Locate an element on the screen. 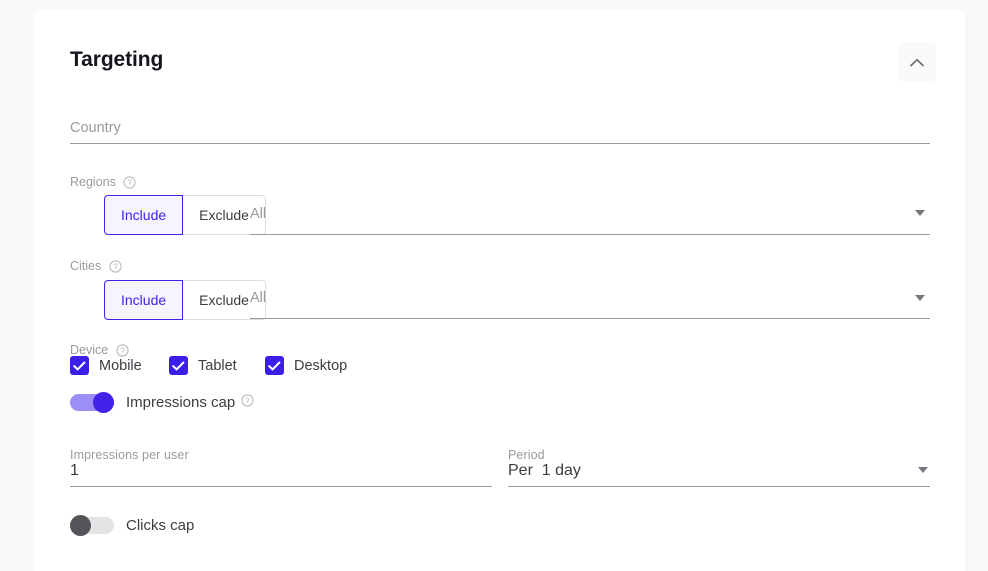 The height and width of the screenshot is (571, 988). device-checkbox-desktop: Desktop is located at coordinates (306, 365).